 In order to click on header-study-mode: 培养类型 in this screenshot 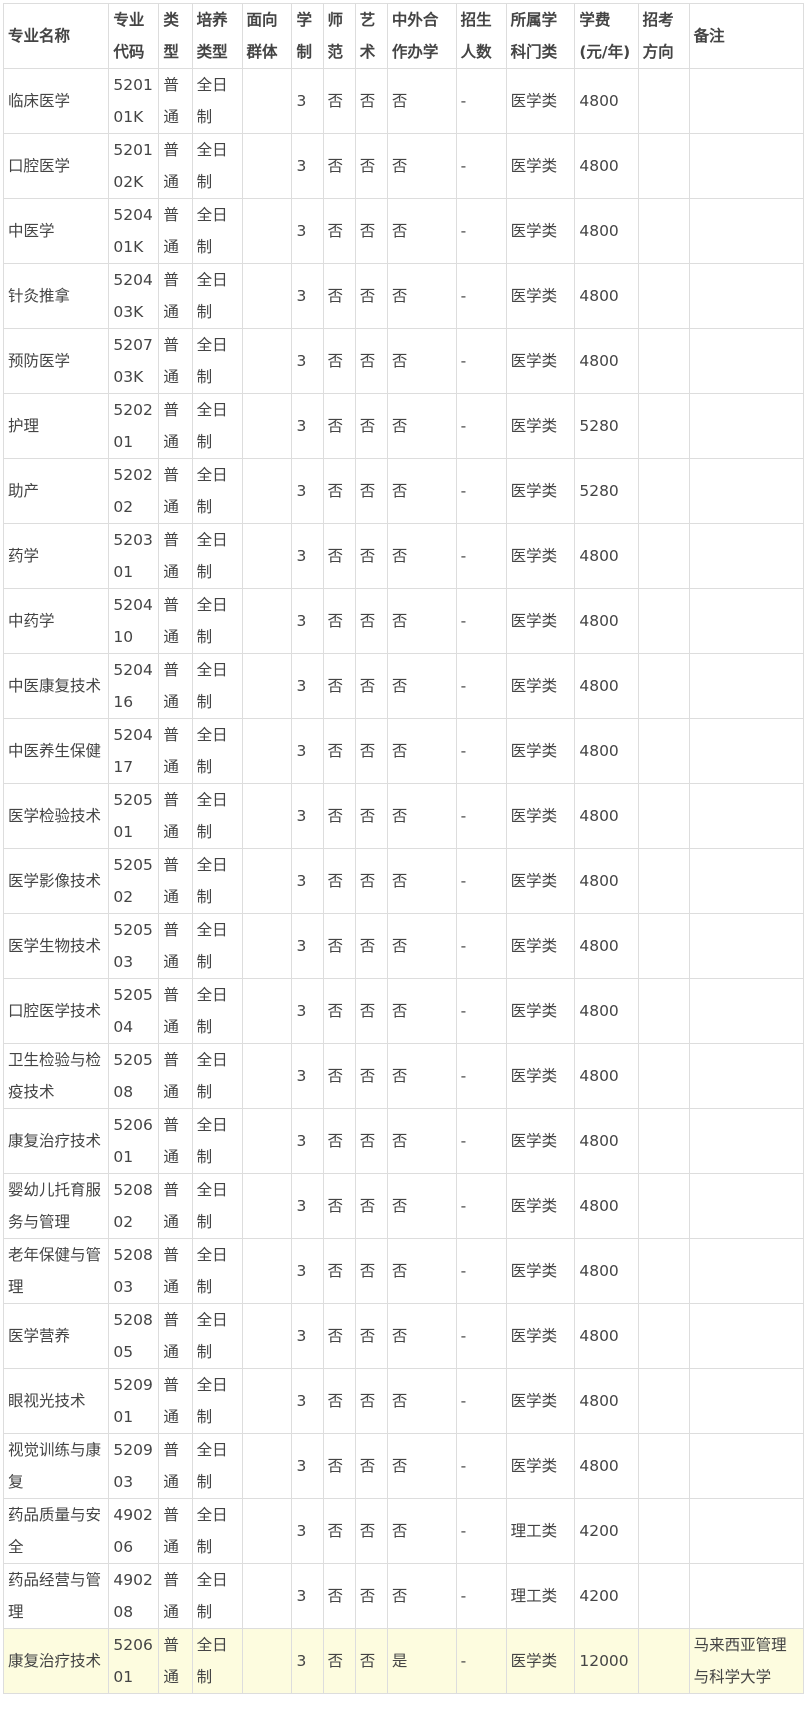, I will do `click(217, 36)`.